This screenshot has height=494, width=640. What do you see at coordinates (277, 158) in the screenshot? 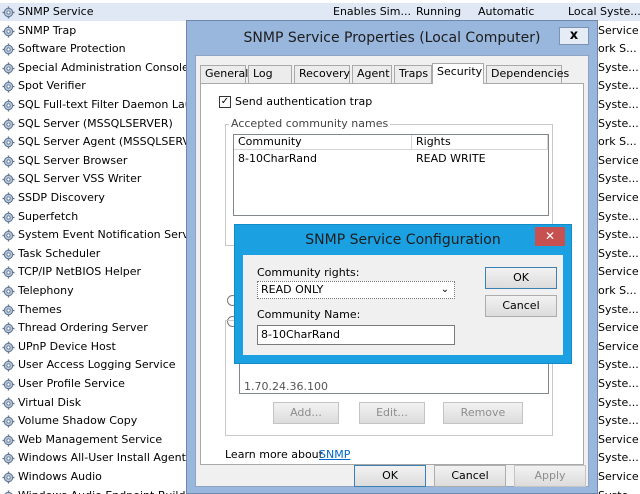
I see `community-cell: 8-10CharRand` at bounding box center [277, 158].